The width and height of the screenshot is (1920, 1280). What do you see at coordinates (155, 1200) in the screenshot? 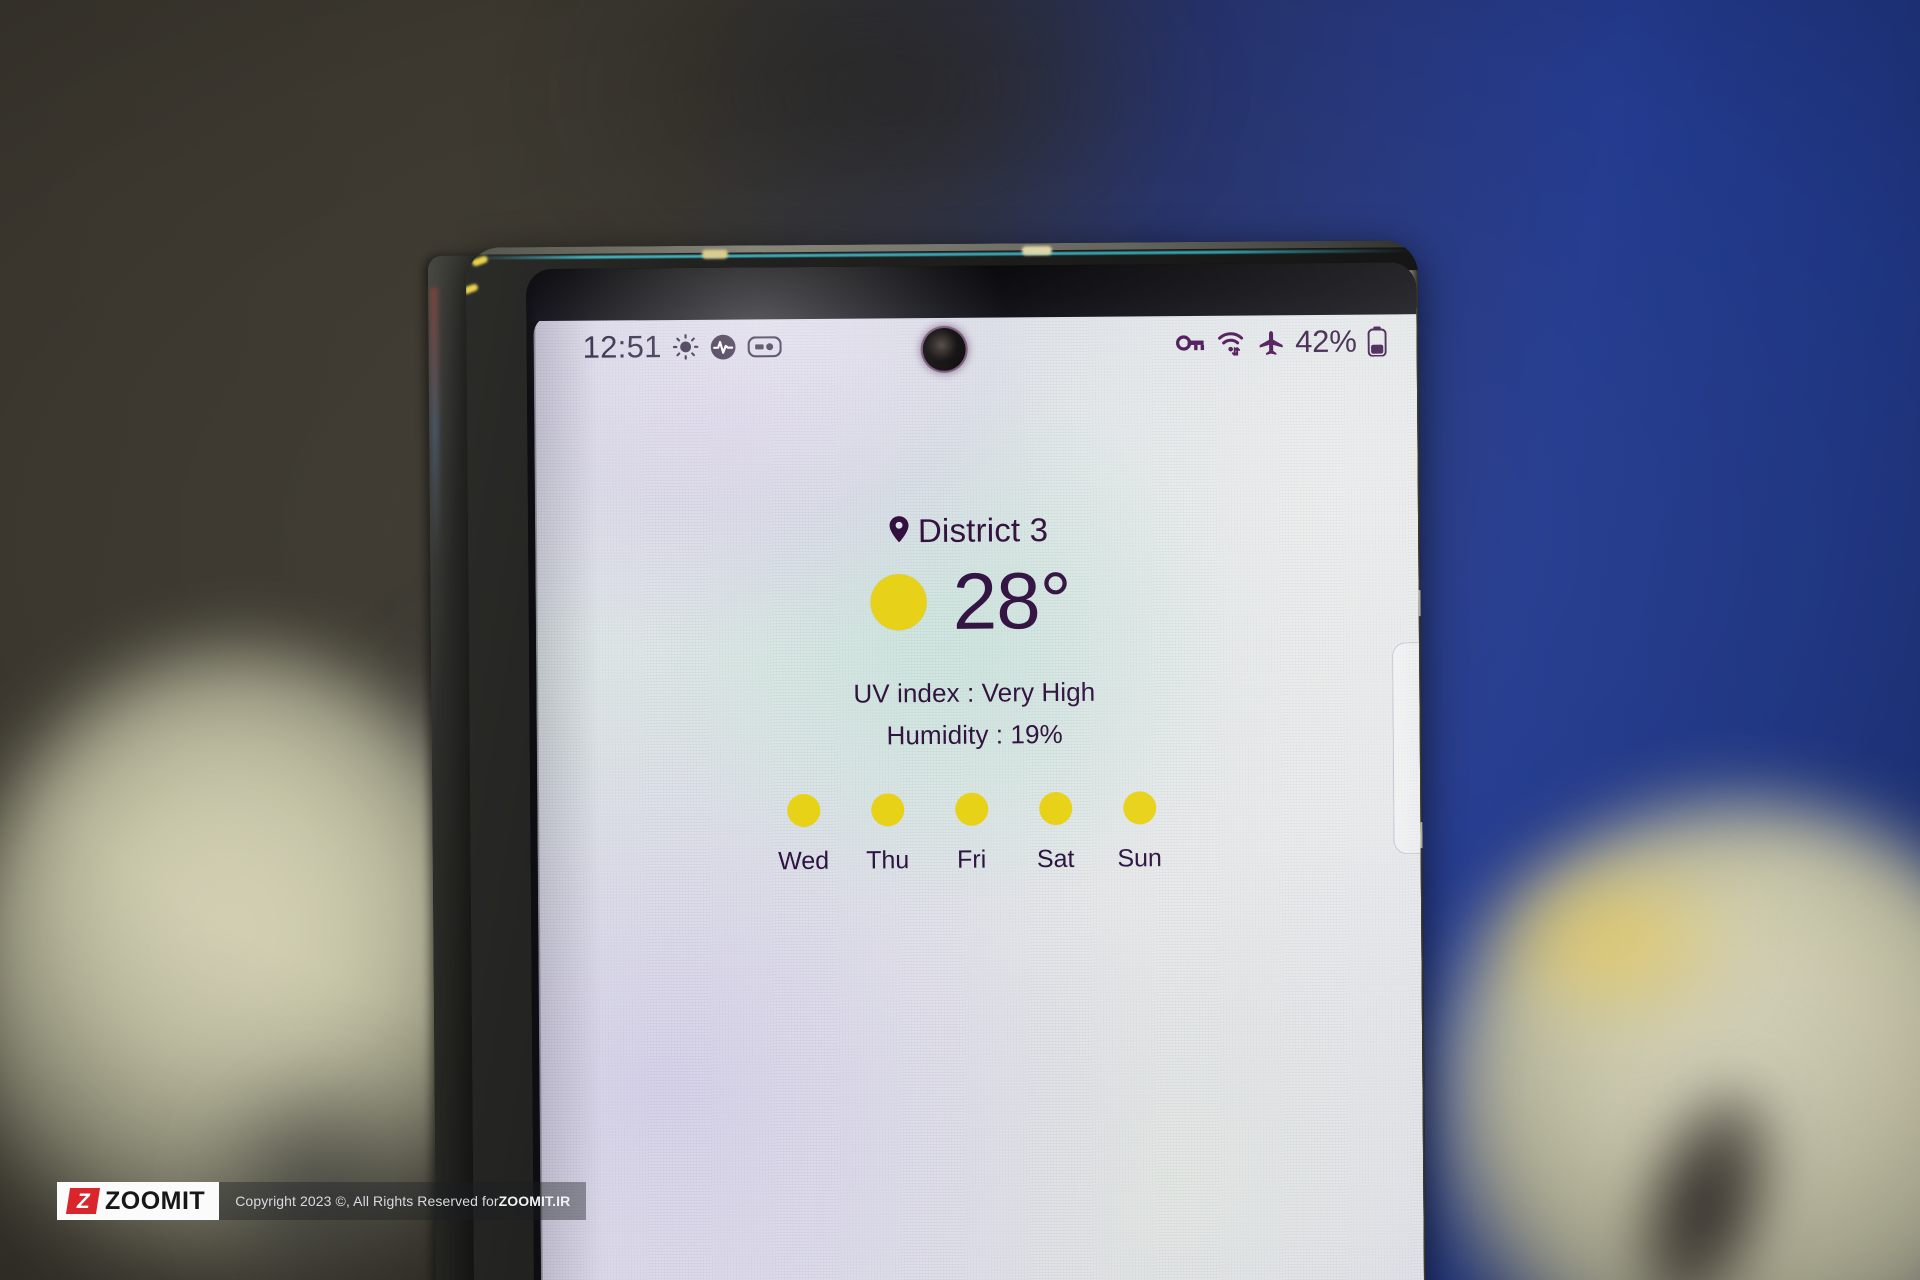
I see `zoomit-brand-text: ZOOMIT` at bounding box center [155, 1200].